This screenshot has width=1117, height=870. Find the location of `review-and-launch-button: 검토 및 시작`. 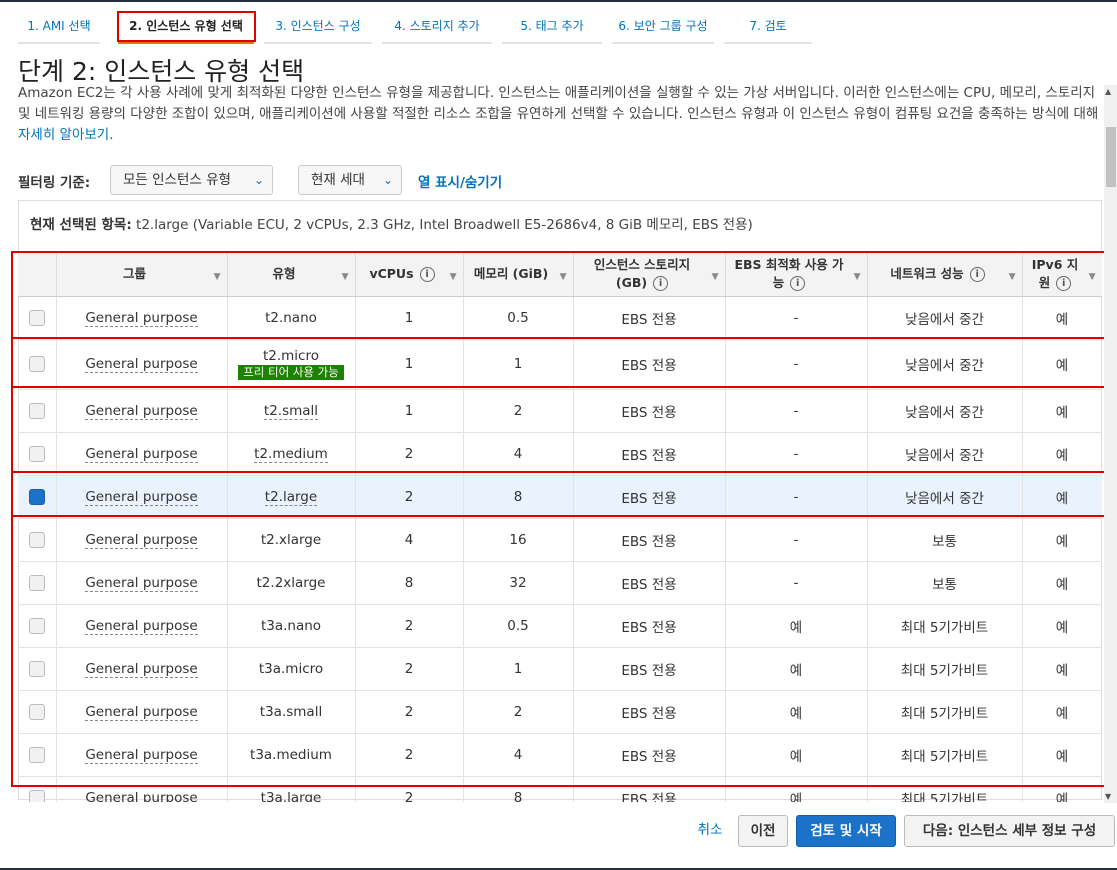

review-and-launch-button: 검토 및 시작 is located at coordinates (846, 831).